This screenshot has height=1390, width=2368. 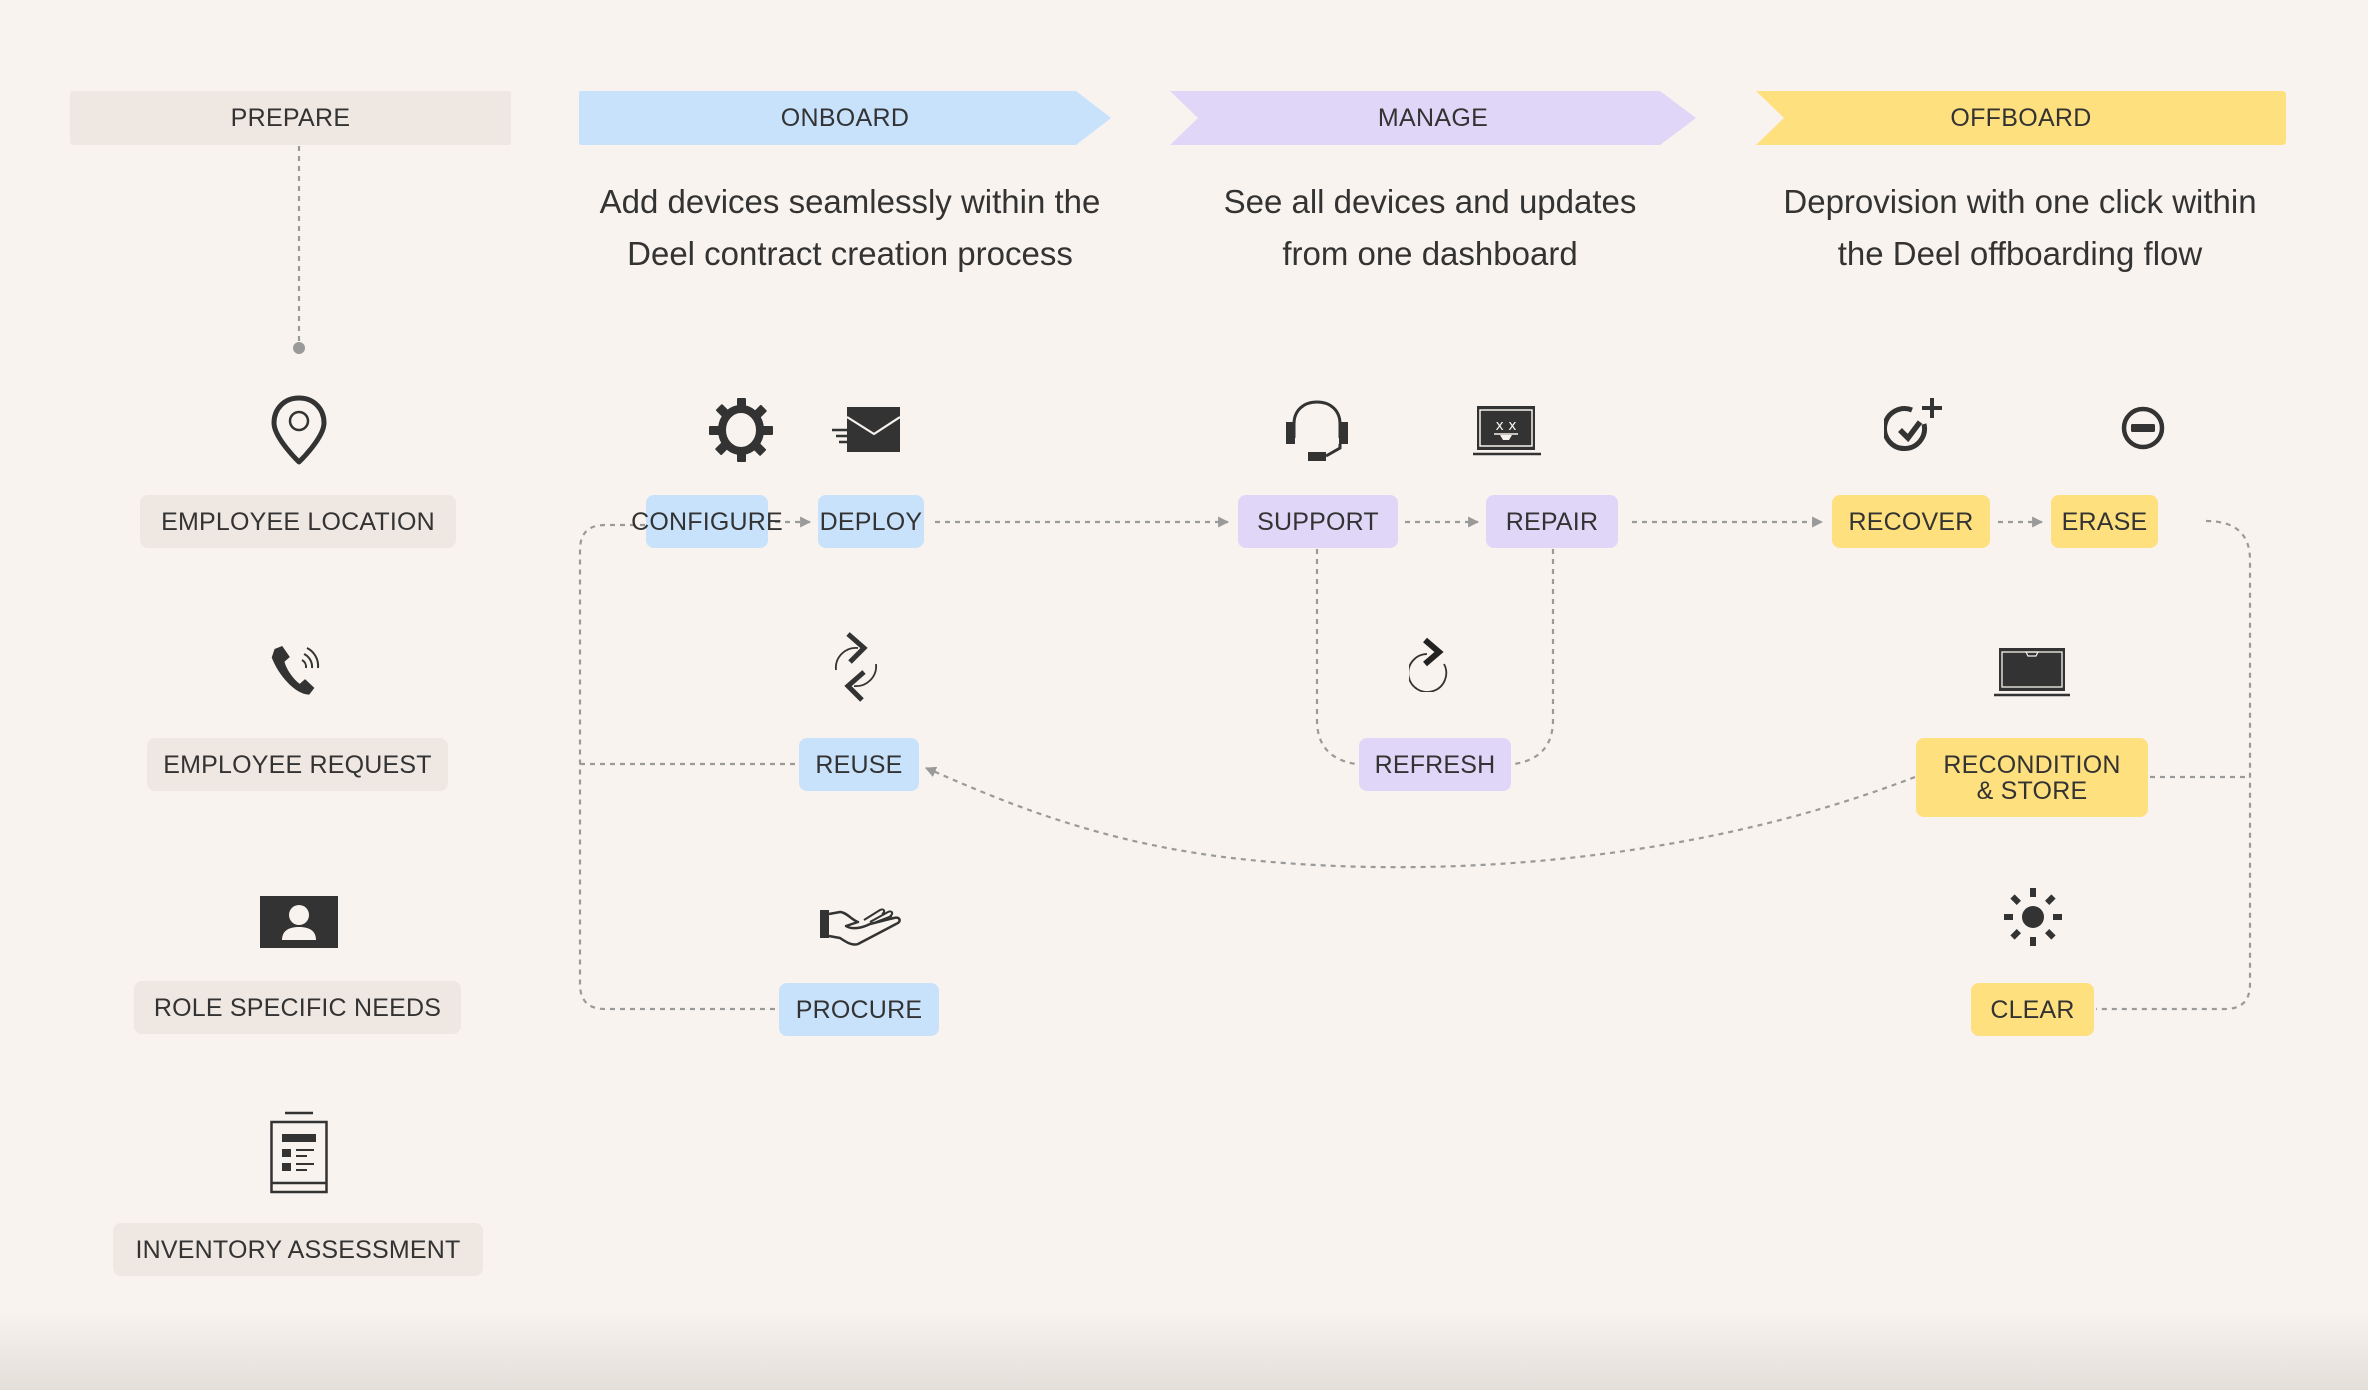 I want to click on step-label: RECONDITION & STORE, so click(x=2031, y=778).